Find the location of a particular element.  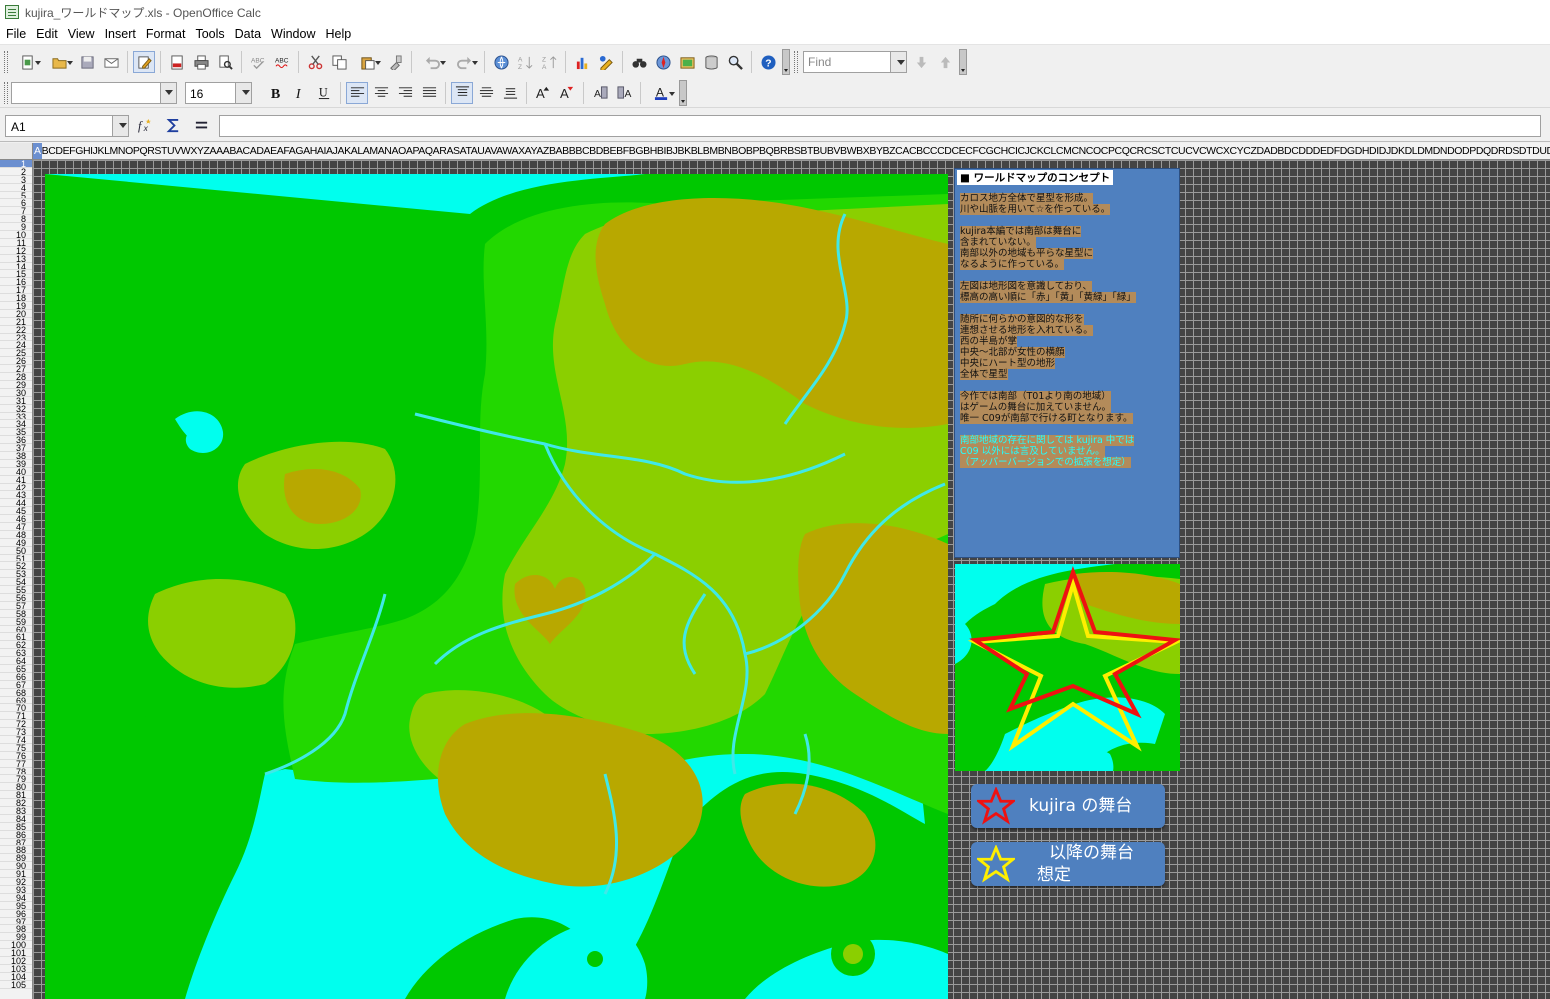

row-number: 32 is located at coordinates (16, 409).